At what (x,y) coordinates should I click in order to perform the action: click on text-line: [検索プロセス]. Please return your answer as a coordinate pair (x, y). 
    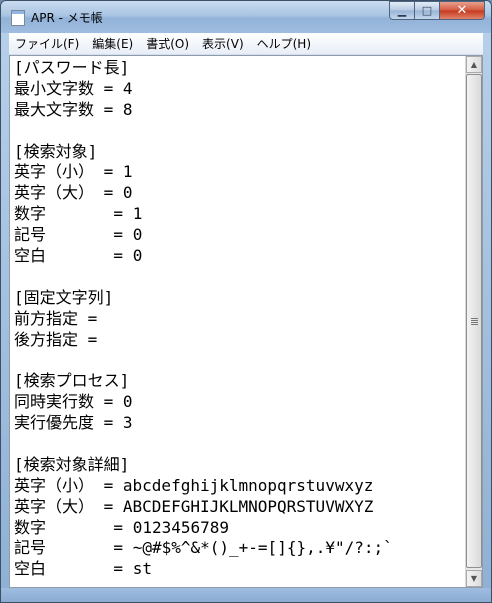
    Looking at the image, I should click on (72, 381).